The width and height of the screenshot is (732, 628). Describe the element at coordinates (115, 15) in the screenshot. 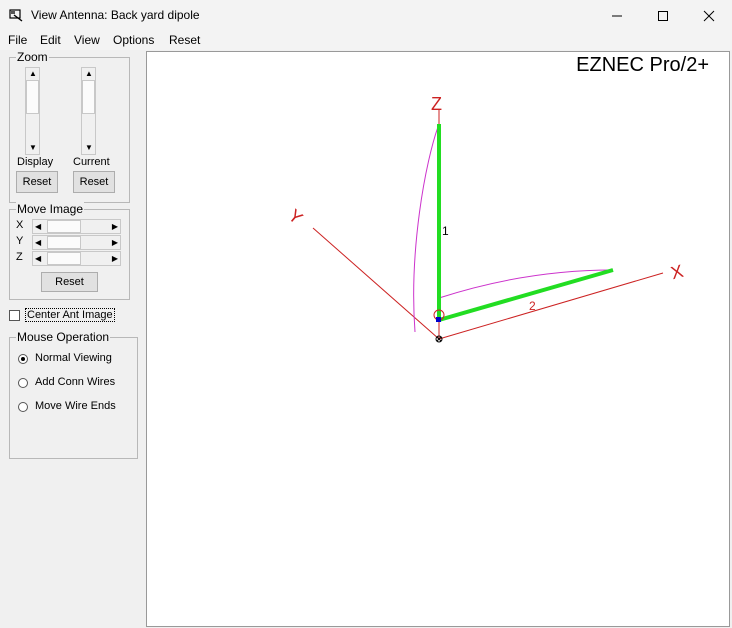

I see `window-title: View Antenna: Back yard dipole` at that location.